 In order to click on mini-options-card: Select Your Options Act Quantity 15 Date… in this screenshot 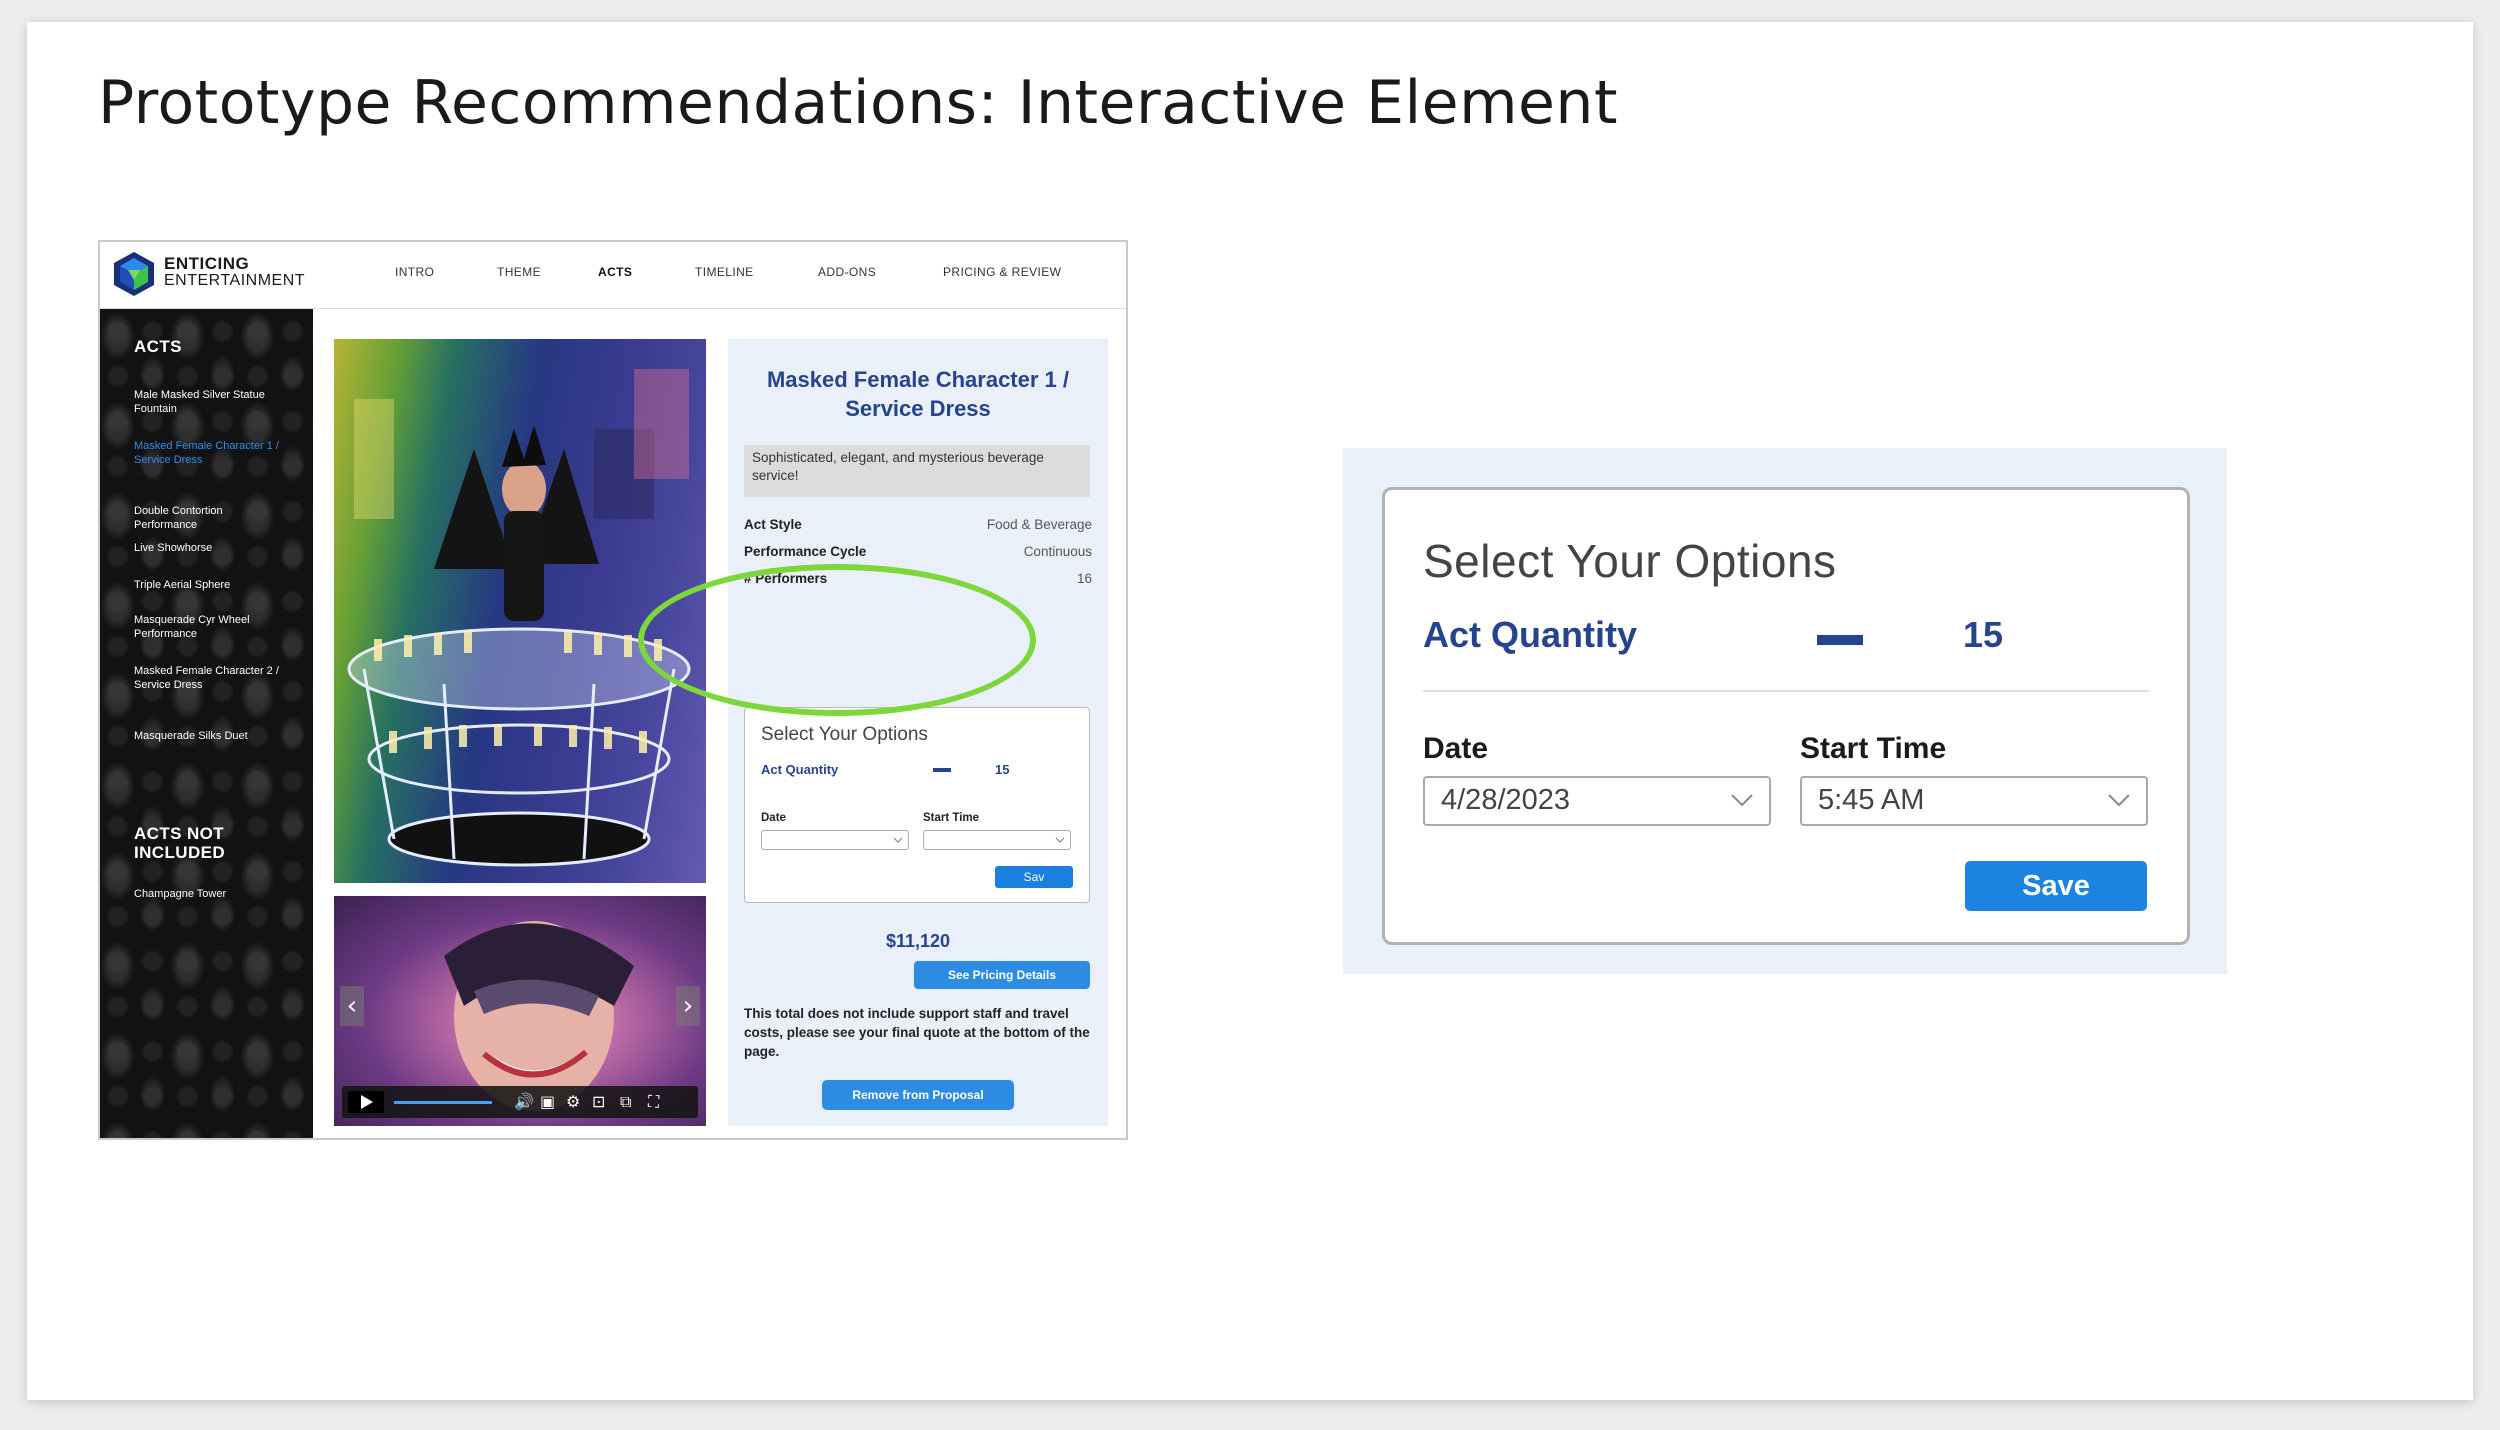, I will do `click(917, 805)`.